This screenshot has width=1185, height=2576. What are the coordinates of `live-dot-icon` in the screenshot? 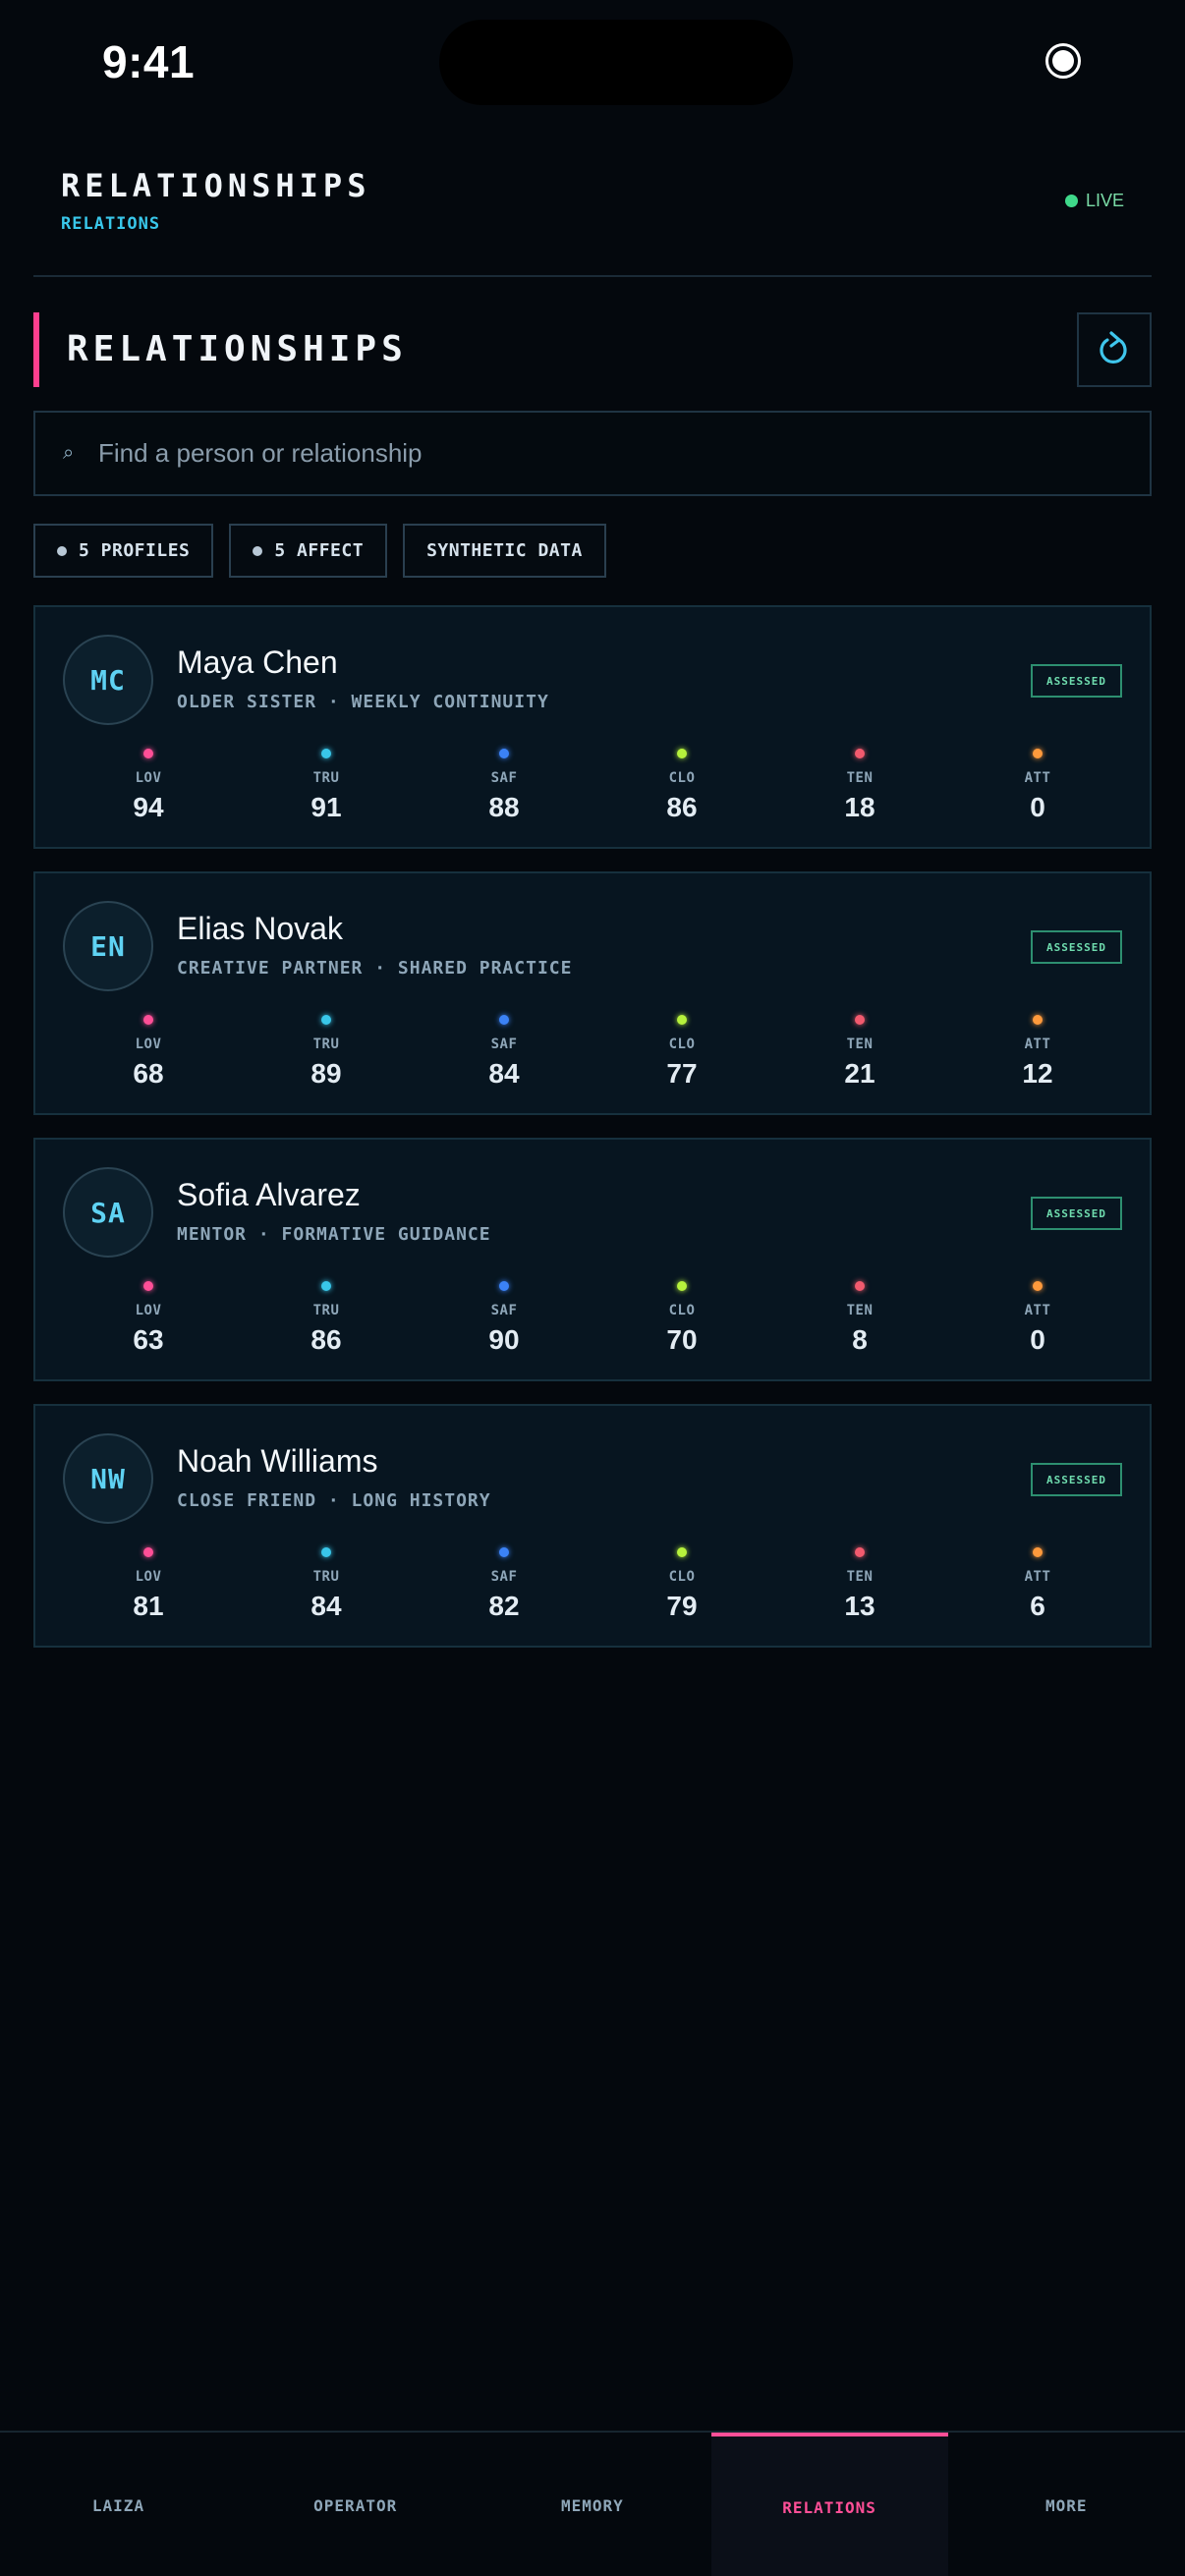 It's located at (1071, 201).